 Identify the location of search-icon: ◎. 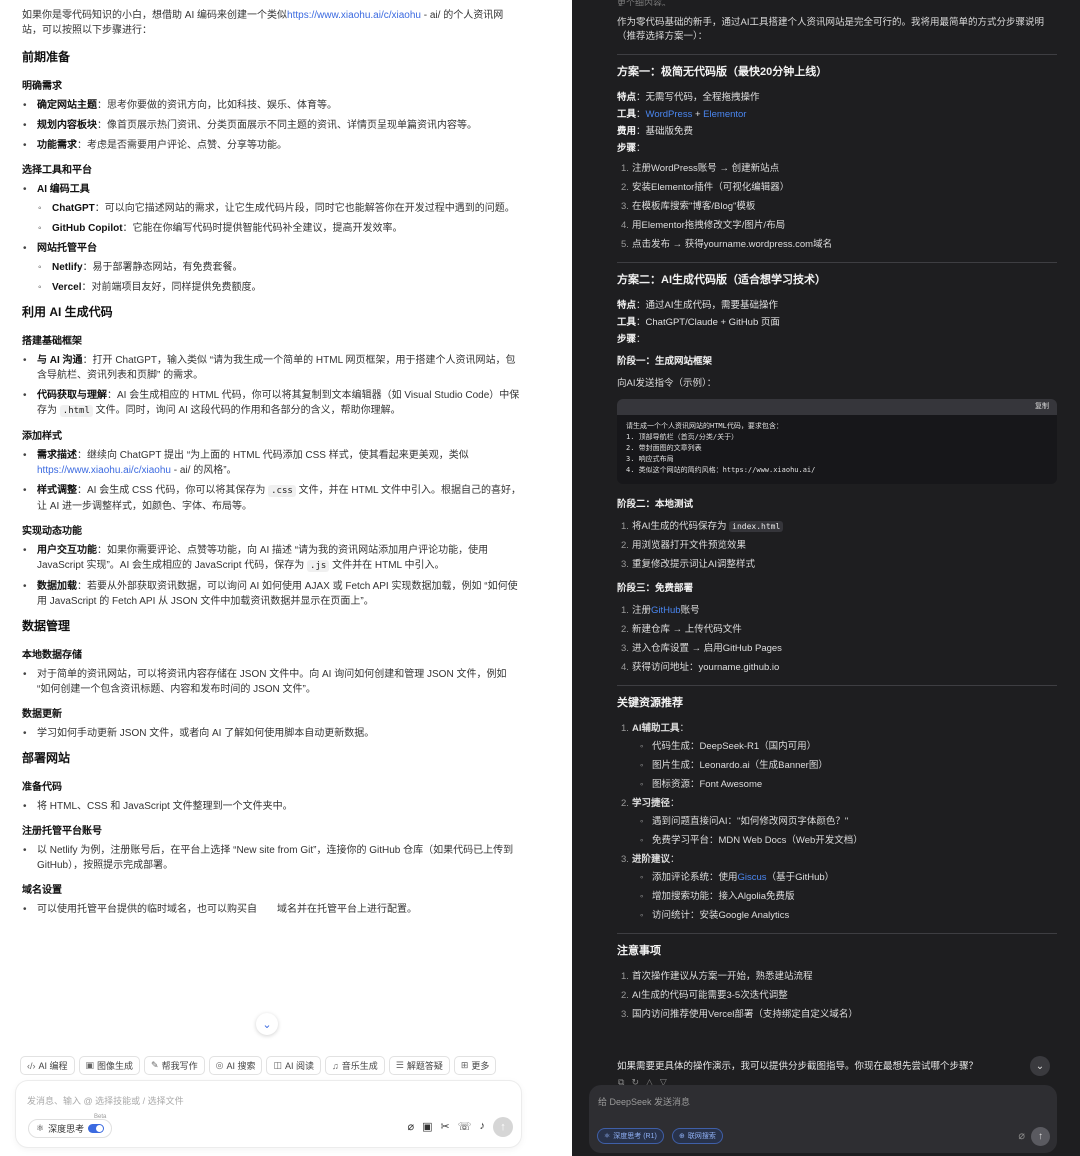
(219, 1065).